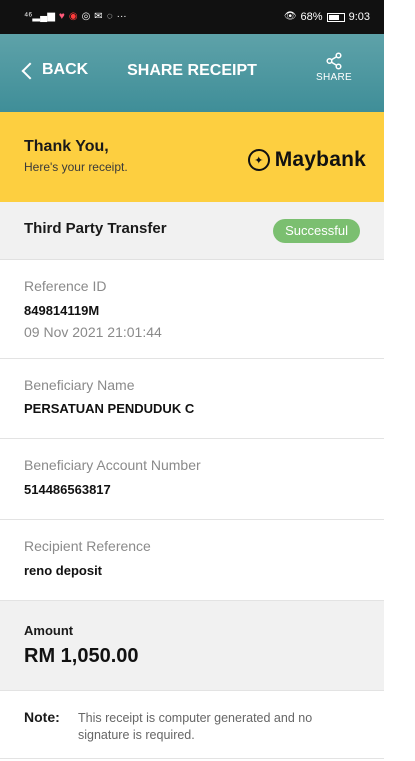 This screenshot has width=415, height=761. I want to click on status-badge: Successful, so click(316, 231).